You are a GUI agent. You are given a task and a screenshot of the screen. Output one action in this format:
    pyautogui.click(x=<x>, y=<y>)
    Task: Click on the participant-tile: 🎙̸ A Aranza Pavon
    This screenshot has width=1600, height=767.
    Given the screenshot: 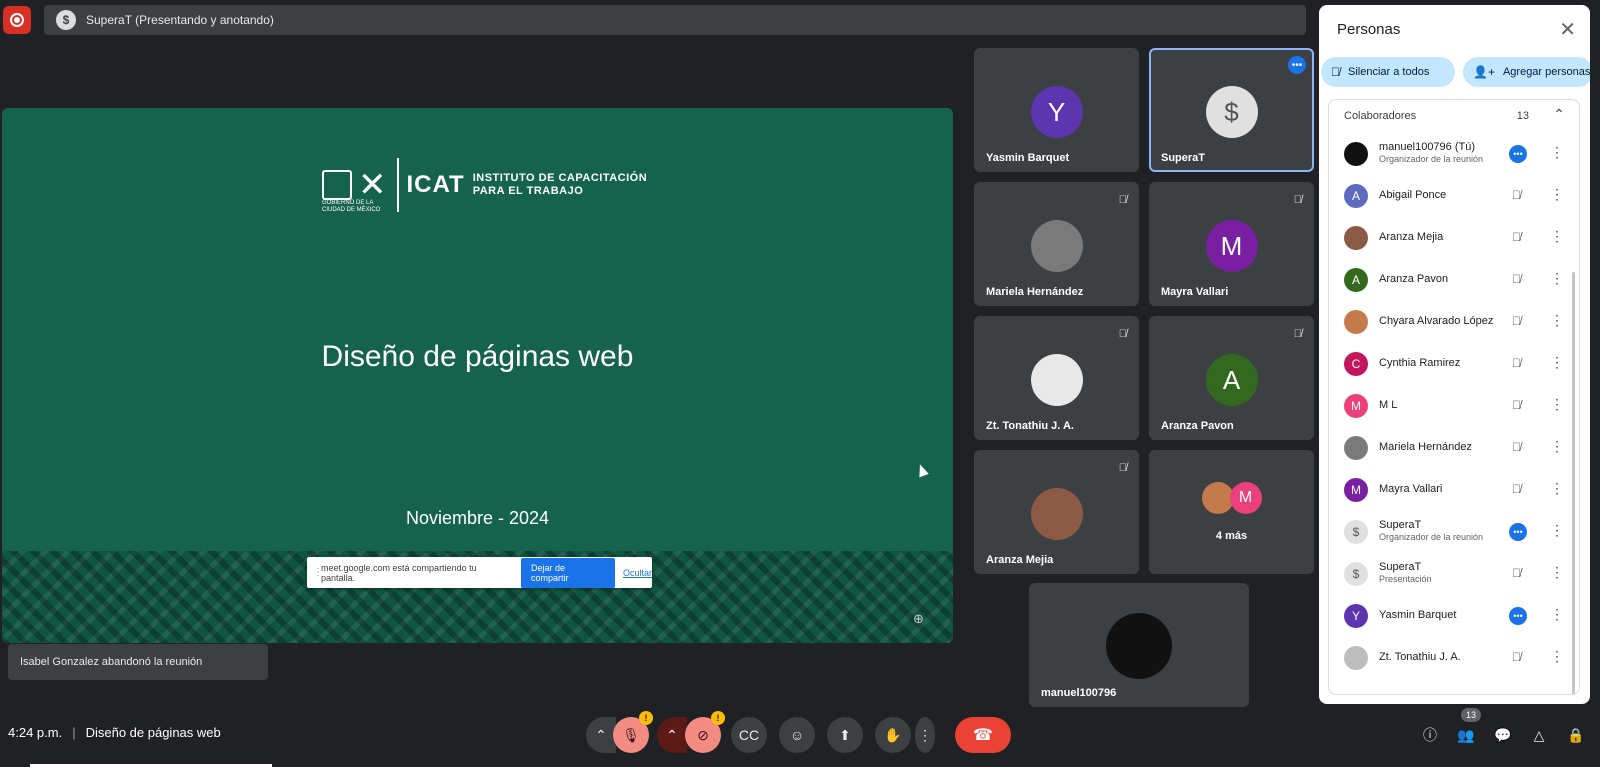 What is the action you would take?
    pyautogui.click(x=1231, y=378)
    